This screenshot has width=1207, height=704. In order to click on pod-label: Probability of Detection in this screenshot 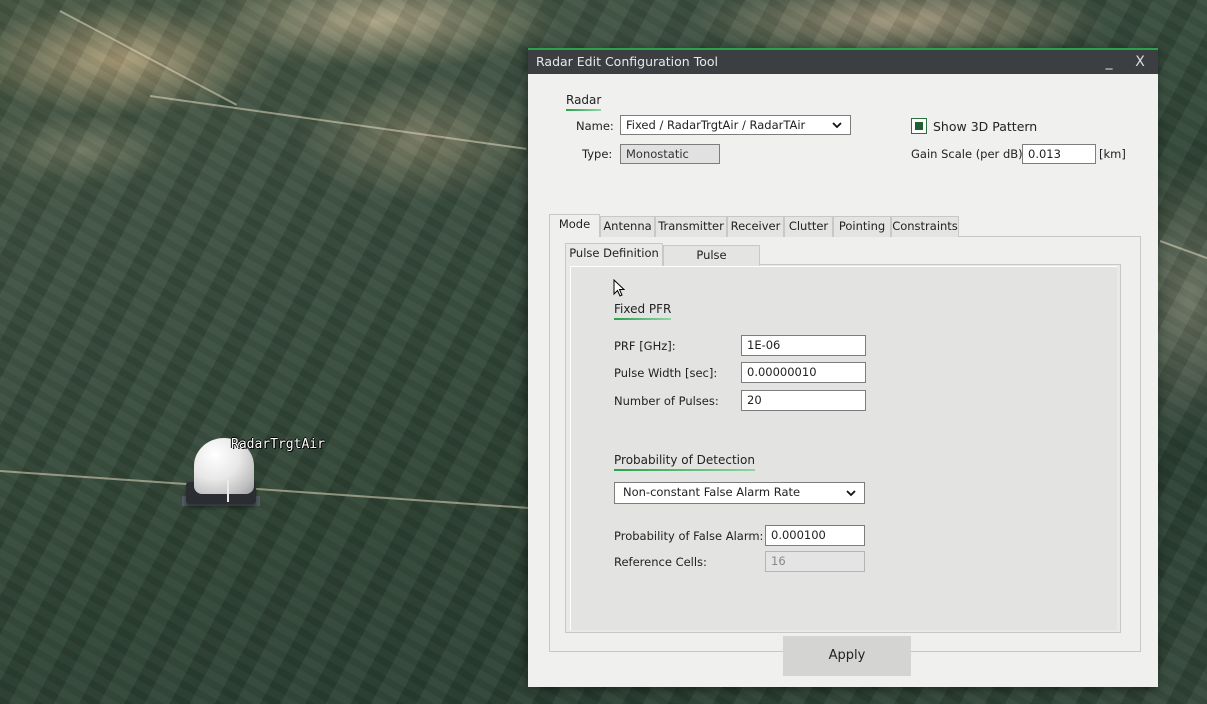, I will do `click(684, 460)`.